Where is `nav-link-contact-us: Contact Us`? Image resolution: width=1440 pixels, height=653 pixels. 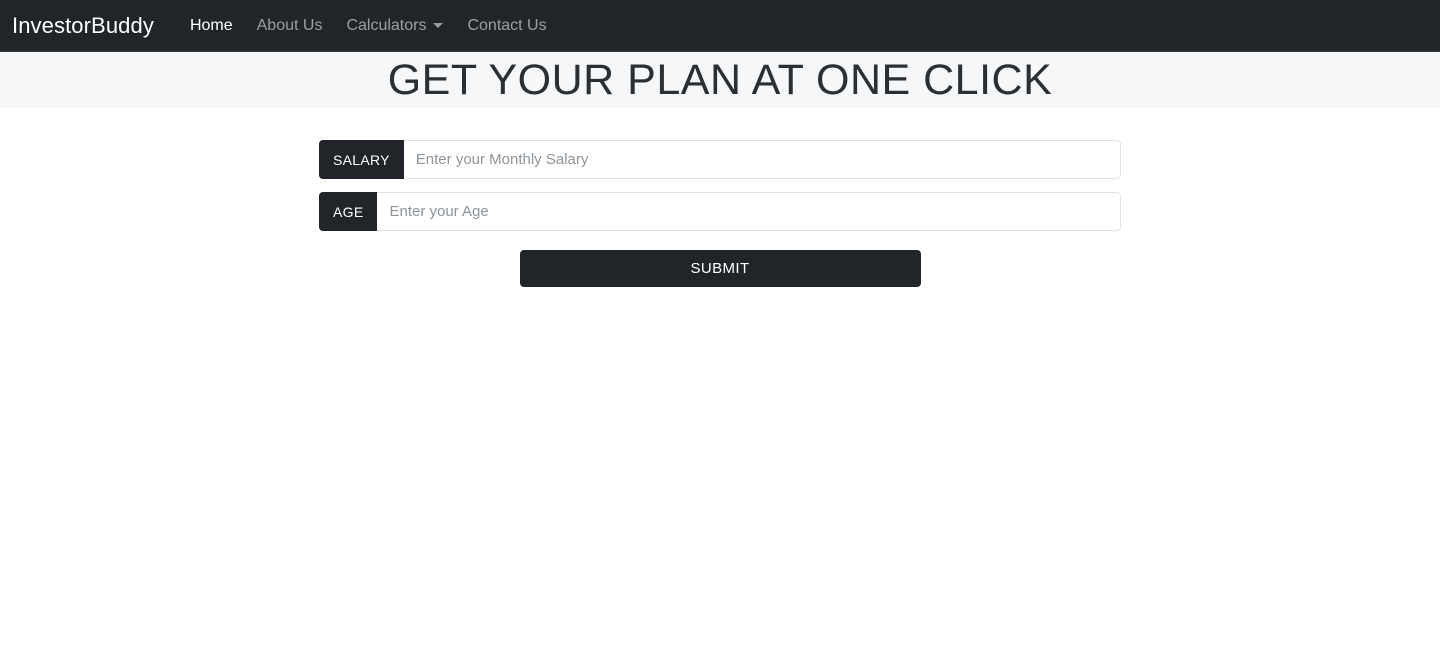 nav-link-contact-us: Contact Us is located at coordinates (506, 26).